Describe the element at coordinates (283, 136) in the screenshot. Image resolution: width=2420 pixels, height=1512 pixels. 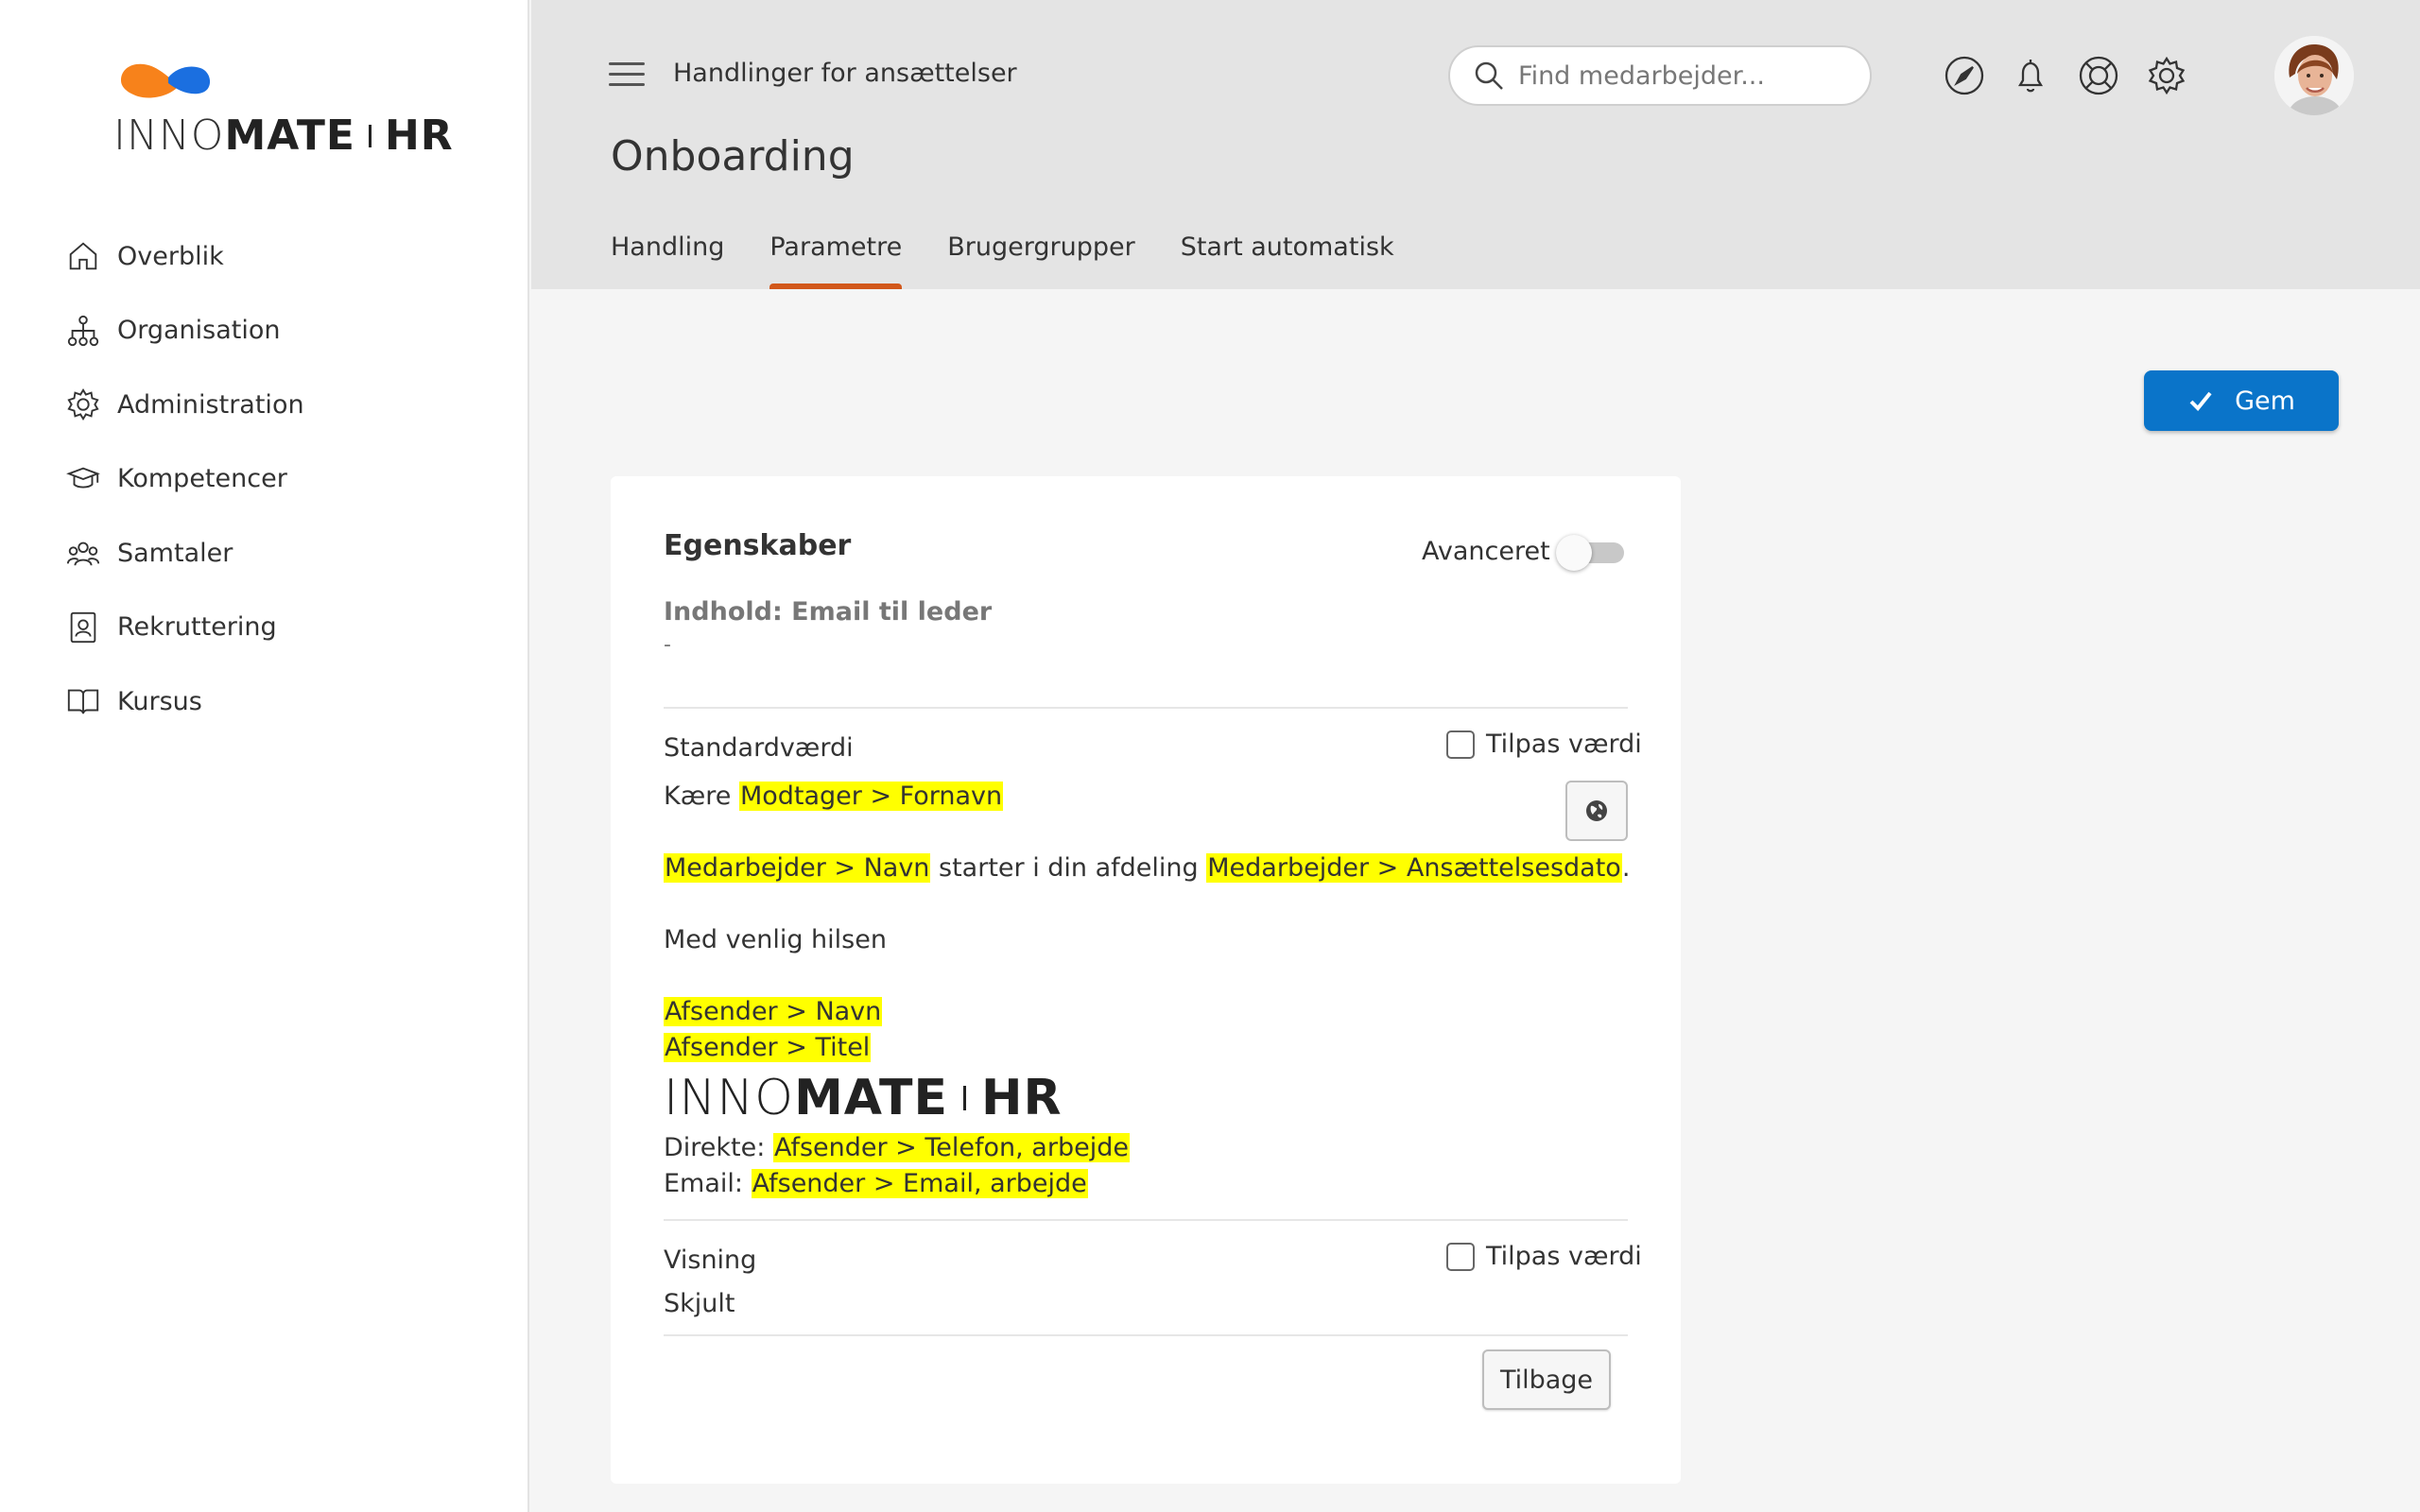
I see `logo-text: INNOMATE HR` at that location.